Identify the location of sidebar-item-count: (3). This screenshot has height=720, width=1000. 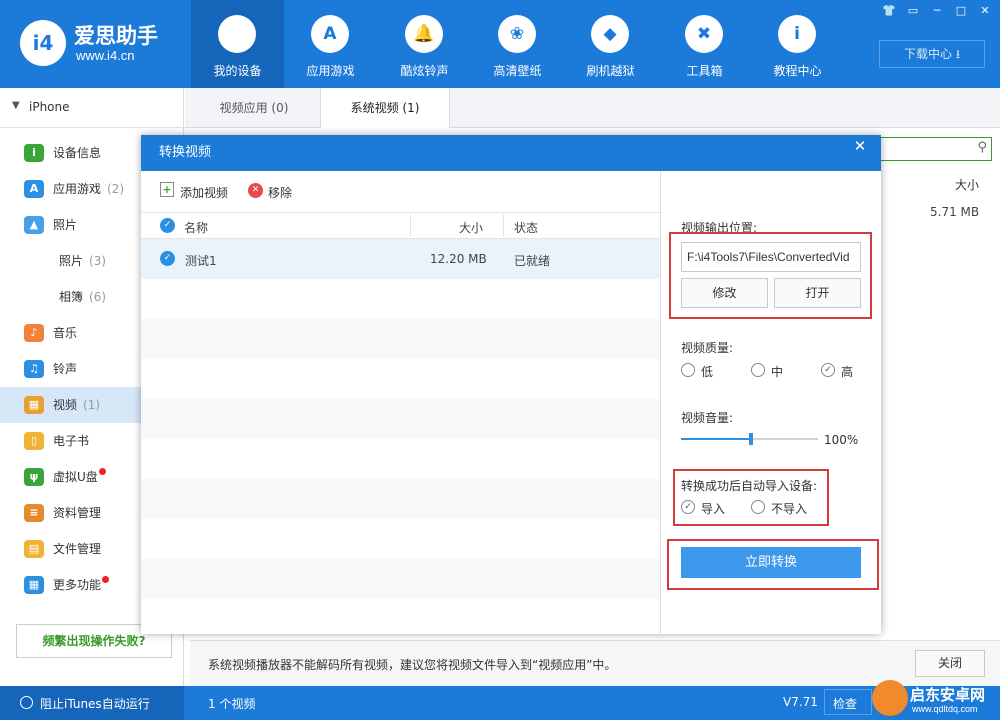
(98, 261).